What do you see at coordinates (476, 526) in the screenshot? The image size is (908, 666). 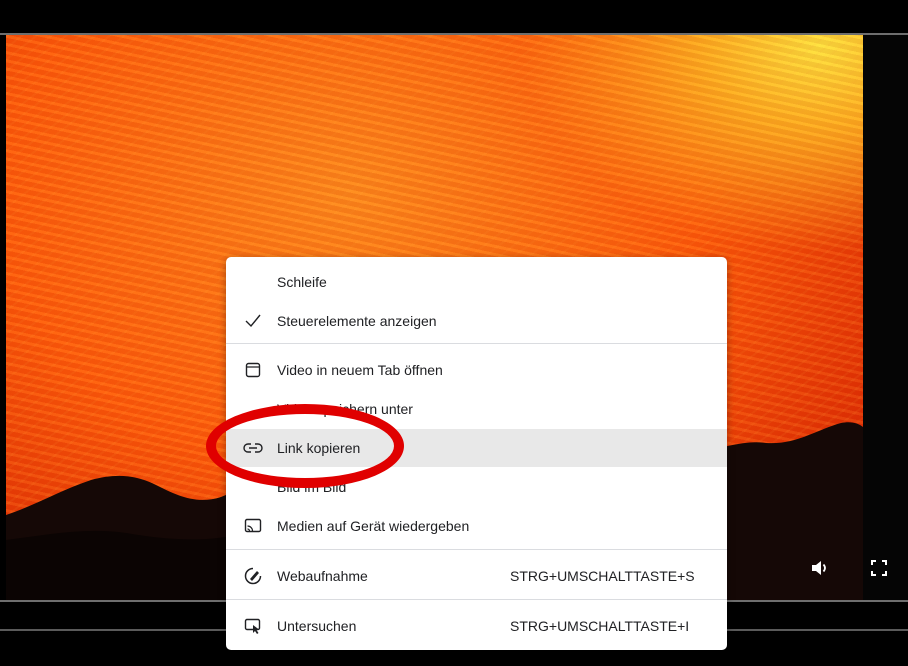 I see `menu-item-cast-media: Medien auf Gerät wiedergeben` at bounding box center [476, 526].